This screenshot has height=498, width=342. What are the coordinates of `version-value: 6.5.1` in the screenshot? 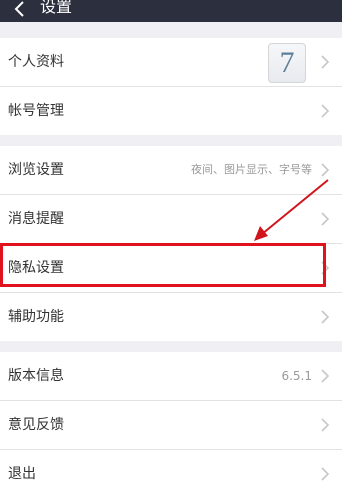 It's located at (296, 376).